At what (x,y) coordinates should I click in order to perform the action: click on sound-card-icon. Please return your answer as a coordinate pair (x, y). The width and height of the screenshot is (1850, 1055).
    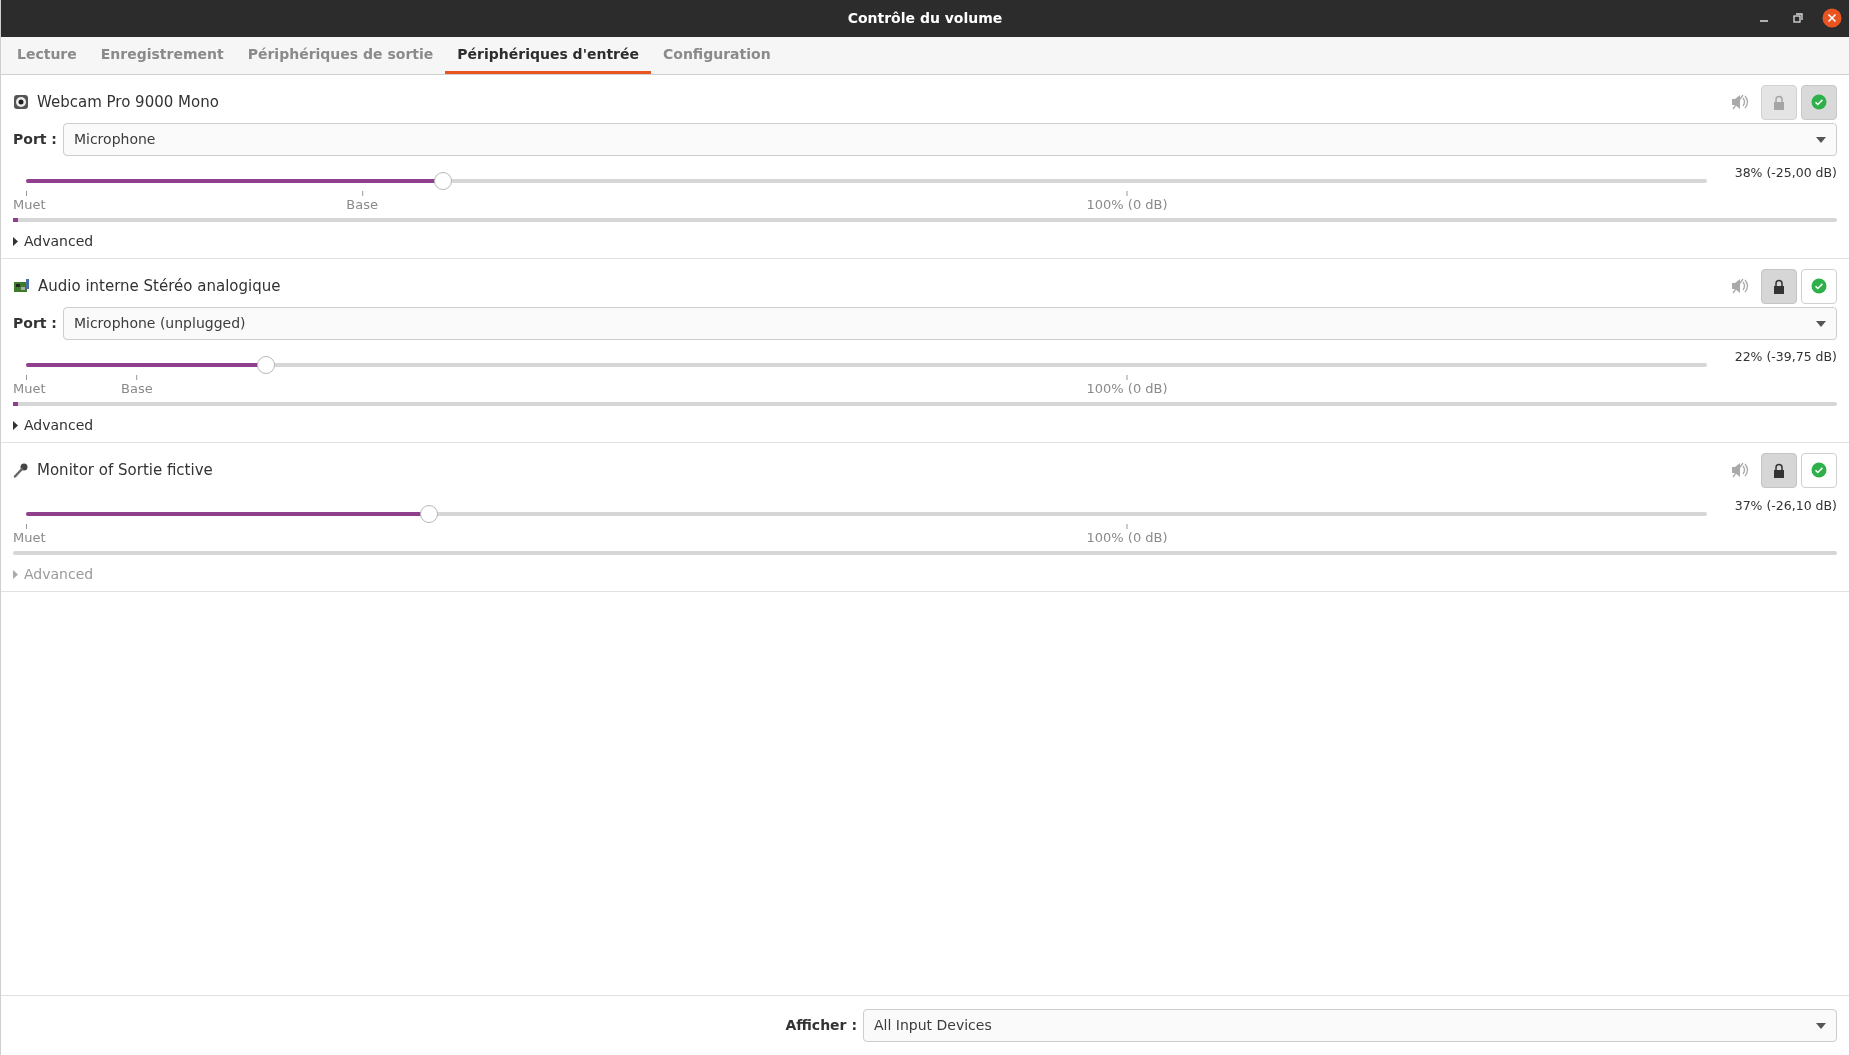
    Looking at the image, I should click on (21, 286).